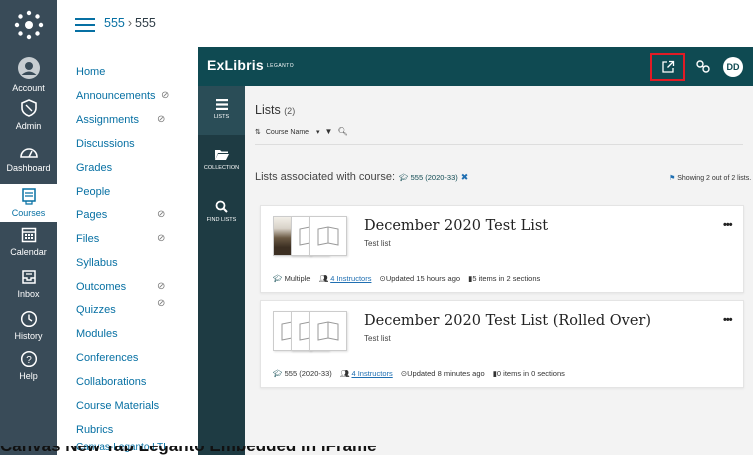 This screenshot has width=753, height=455. Describe the element at coordinates (293, 132) in the screenshot. I see `sort-dropdown: Course Name ▾` at that location.